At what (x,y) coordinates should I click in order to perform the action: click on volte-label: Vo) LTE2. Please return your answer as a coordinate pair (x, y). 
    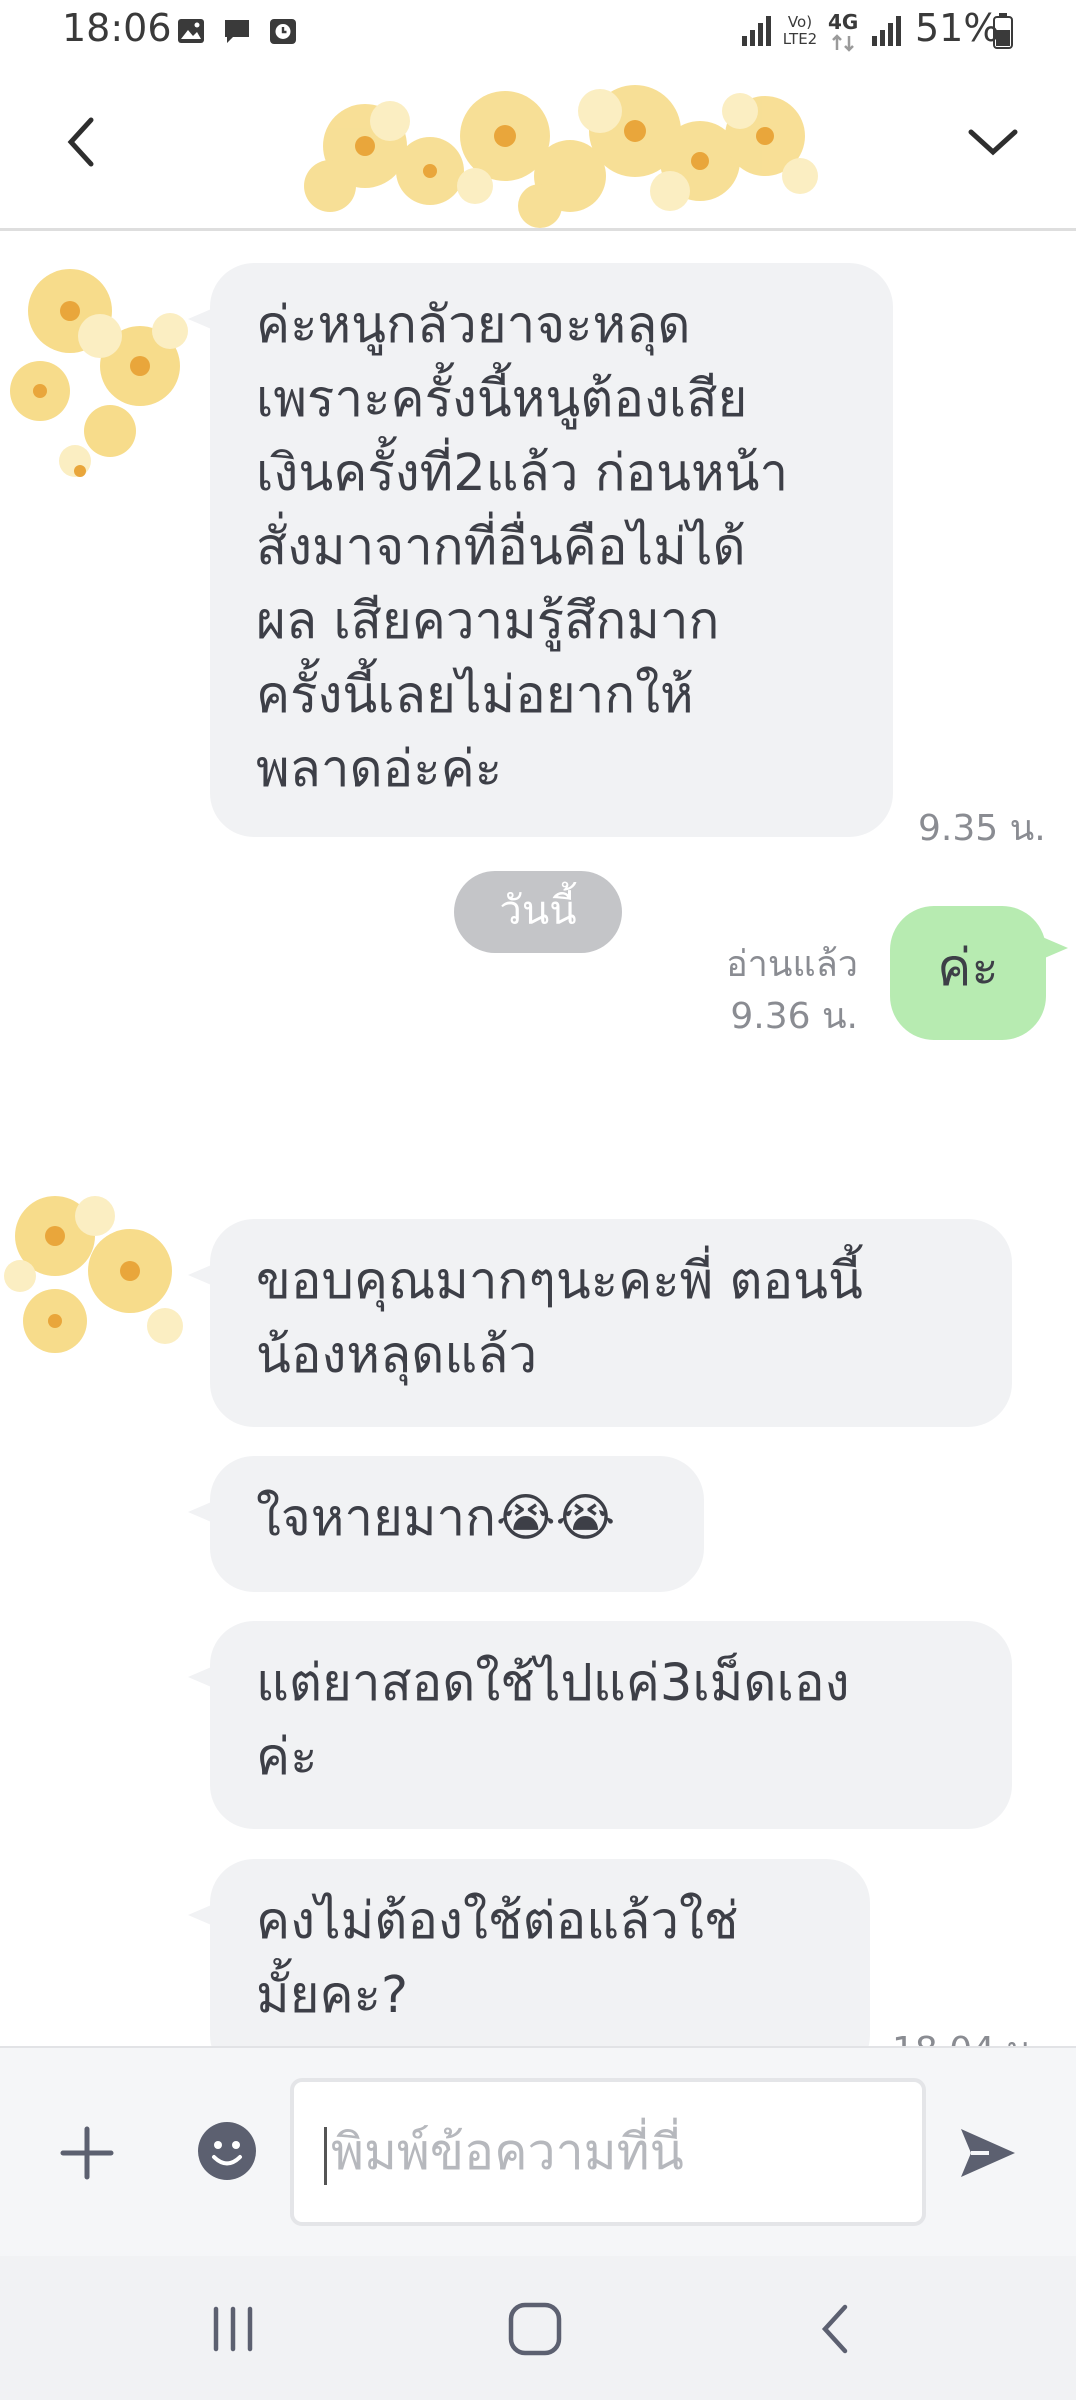
    Looking at the image, I should click on (800, 30).